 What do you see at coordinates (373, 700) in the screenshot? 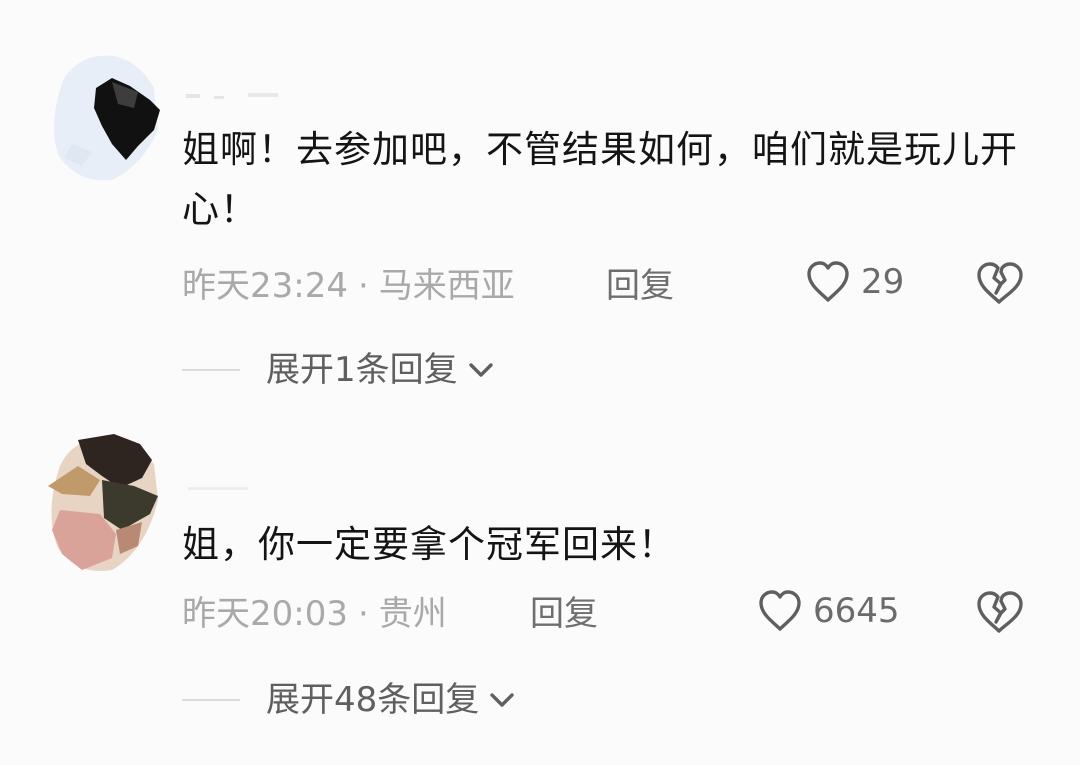
I see `expand-replies-label: 展开48条回复` at bounding box center [373, 700].